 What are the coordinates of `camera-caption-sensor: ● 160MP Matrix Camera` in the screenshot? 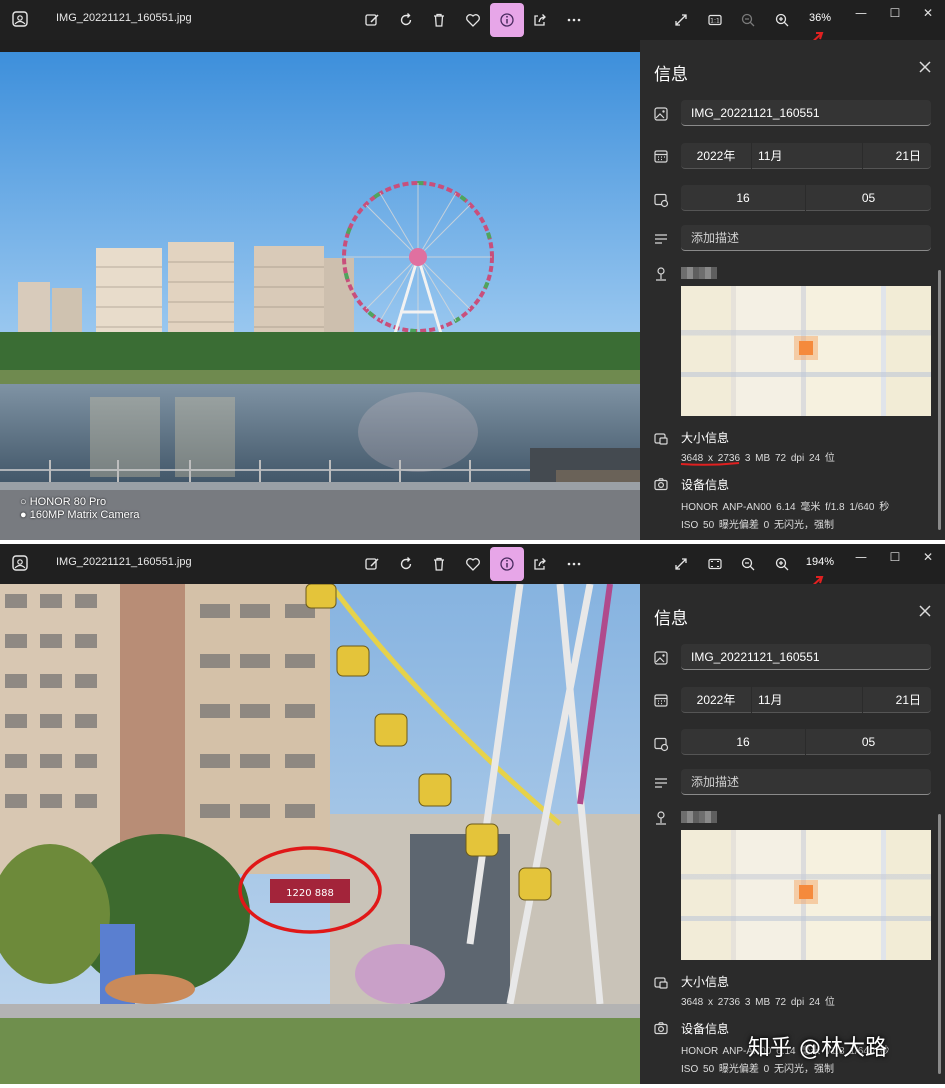 It's located at (80, 515).